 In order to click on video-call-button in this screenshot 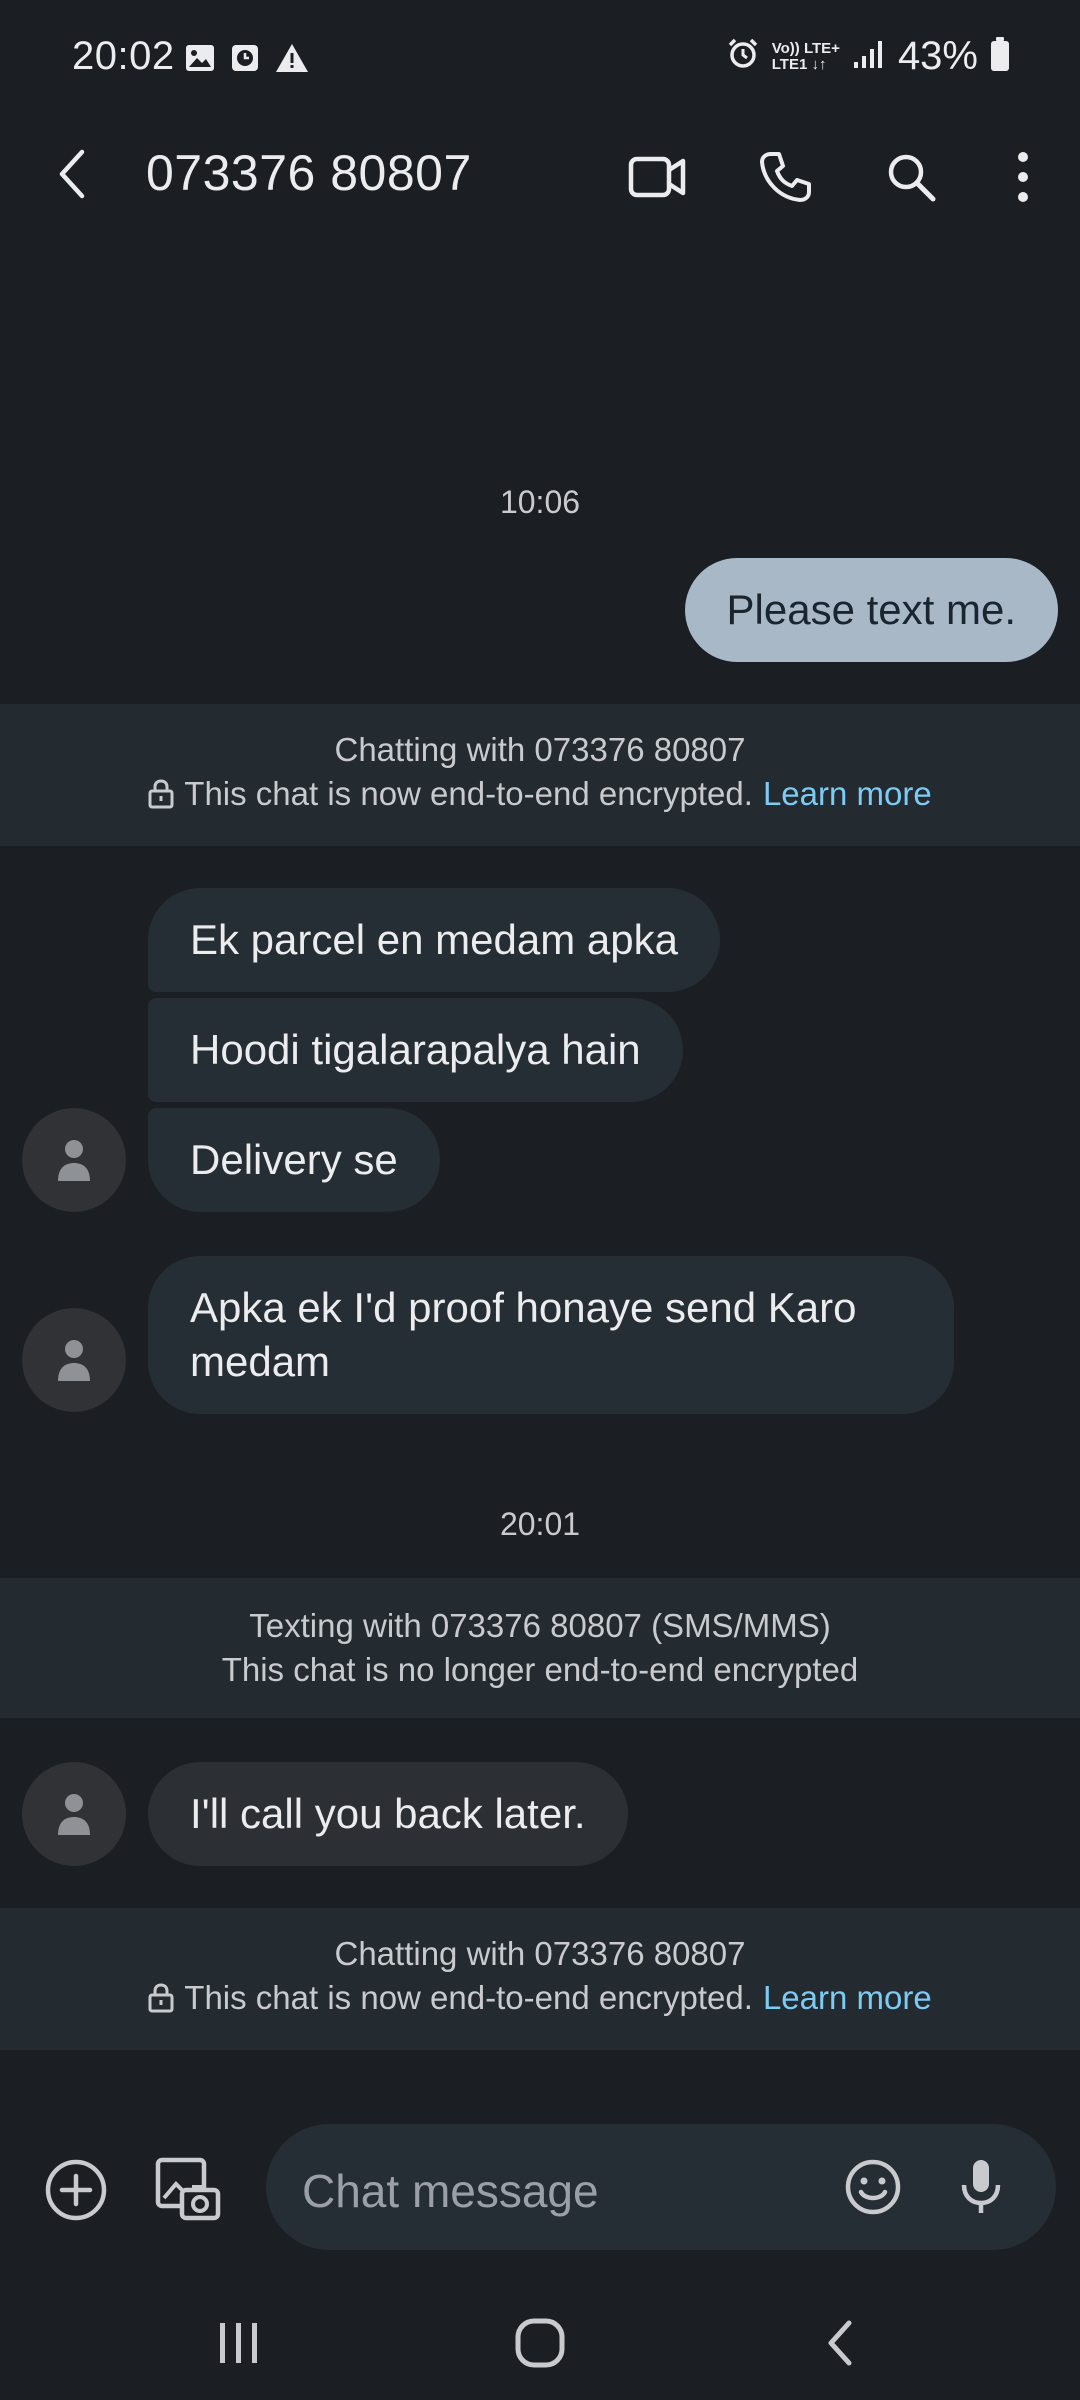, I will do `click(657, 177)`.